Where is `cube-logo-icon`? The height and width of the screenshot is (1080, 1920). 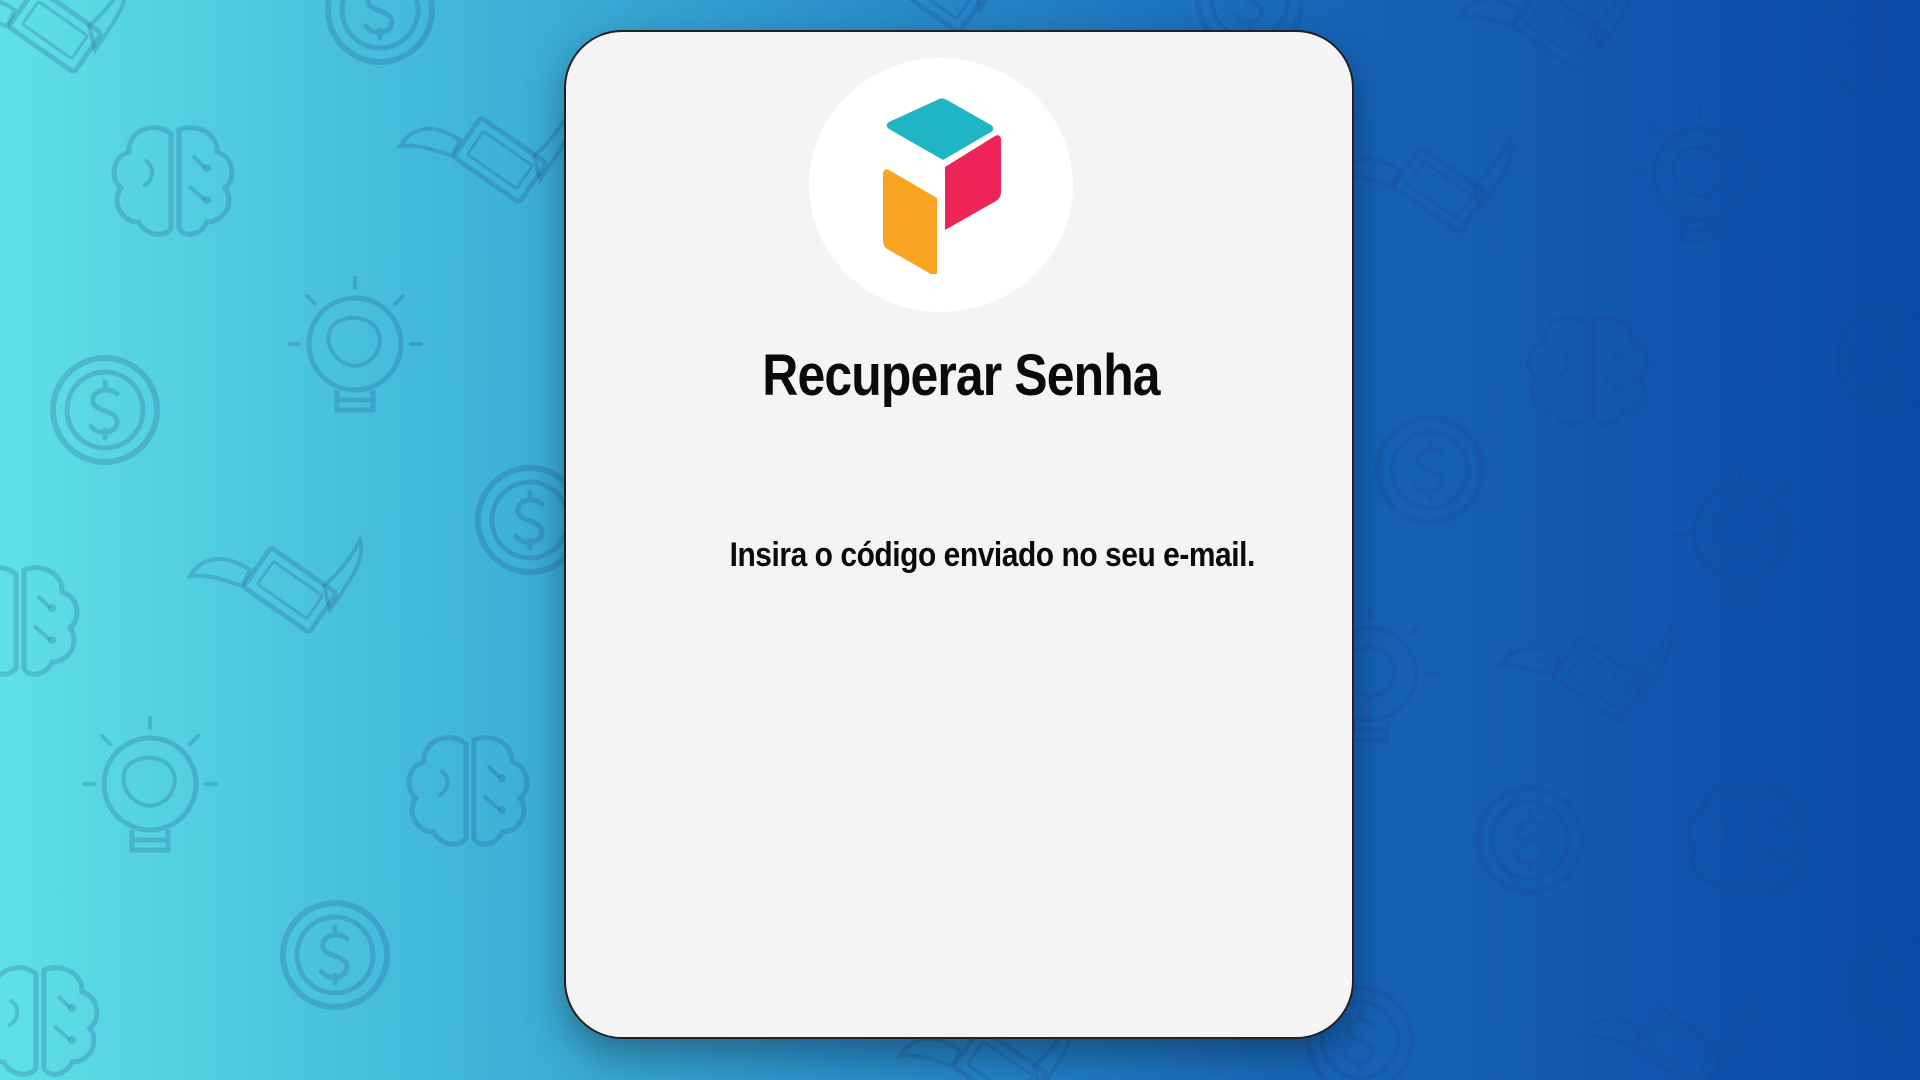
cube-logo-icon is located at coordinates (942, 186).